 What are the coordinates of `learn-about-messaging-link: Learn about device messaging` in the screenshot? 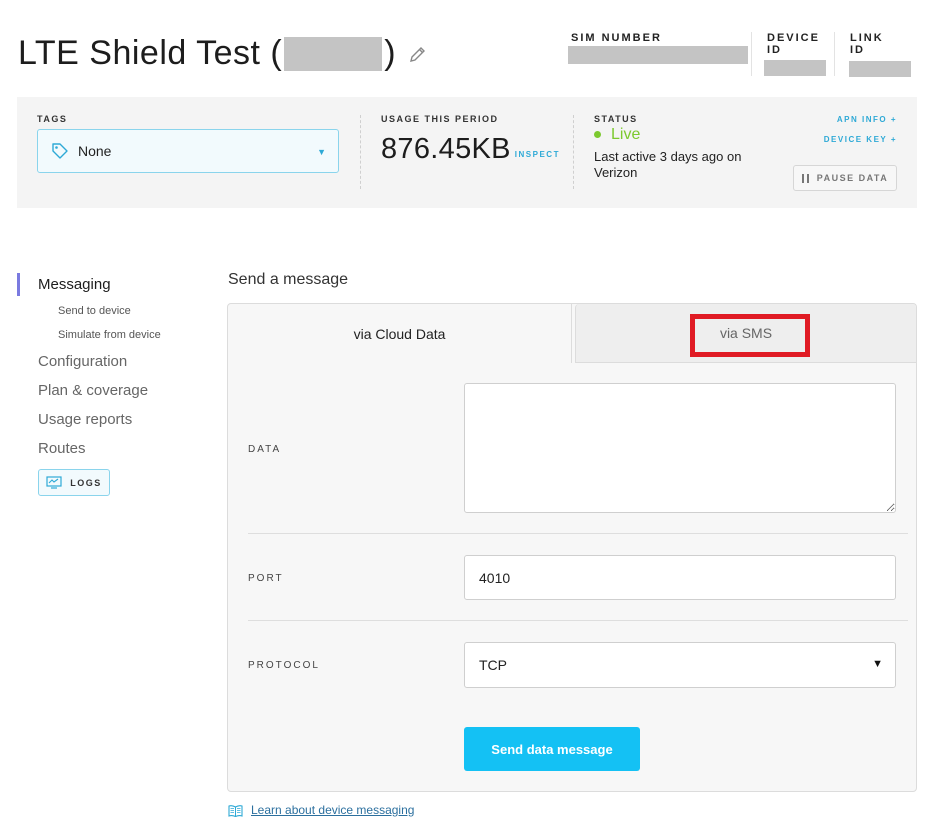 It's located at (332, 810).